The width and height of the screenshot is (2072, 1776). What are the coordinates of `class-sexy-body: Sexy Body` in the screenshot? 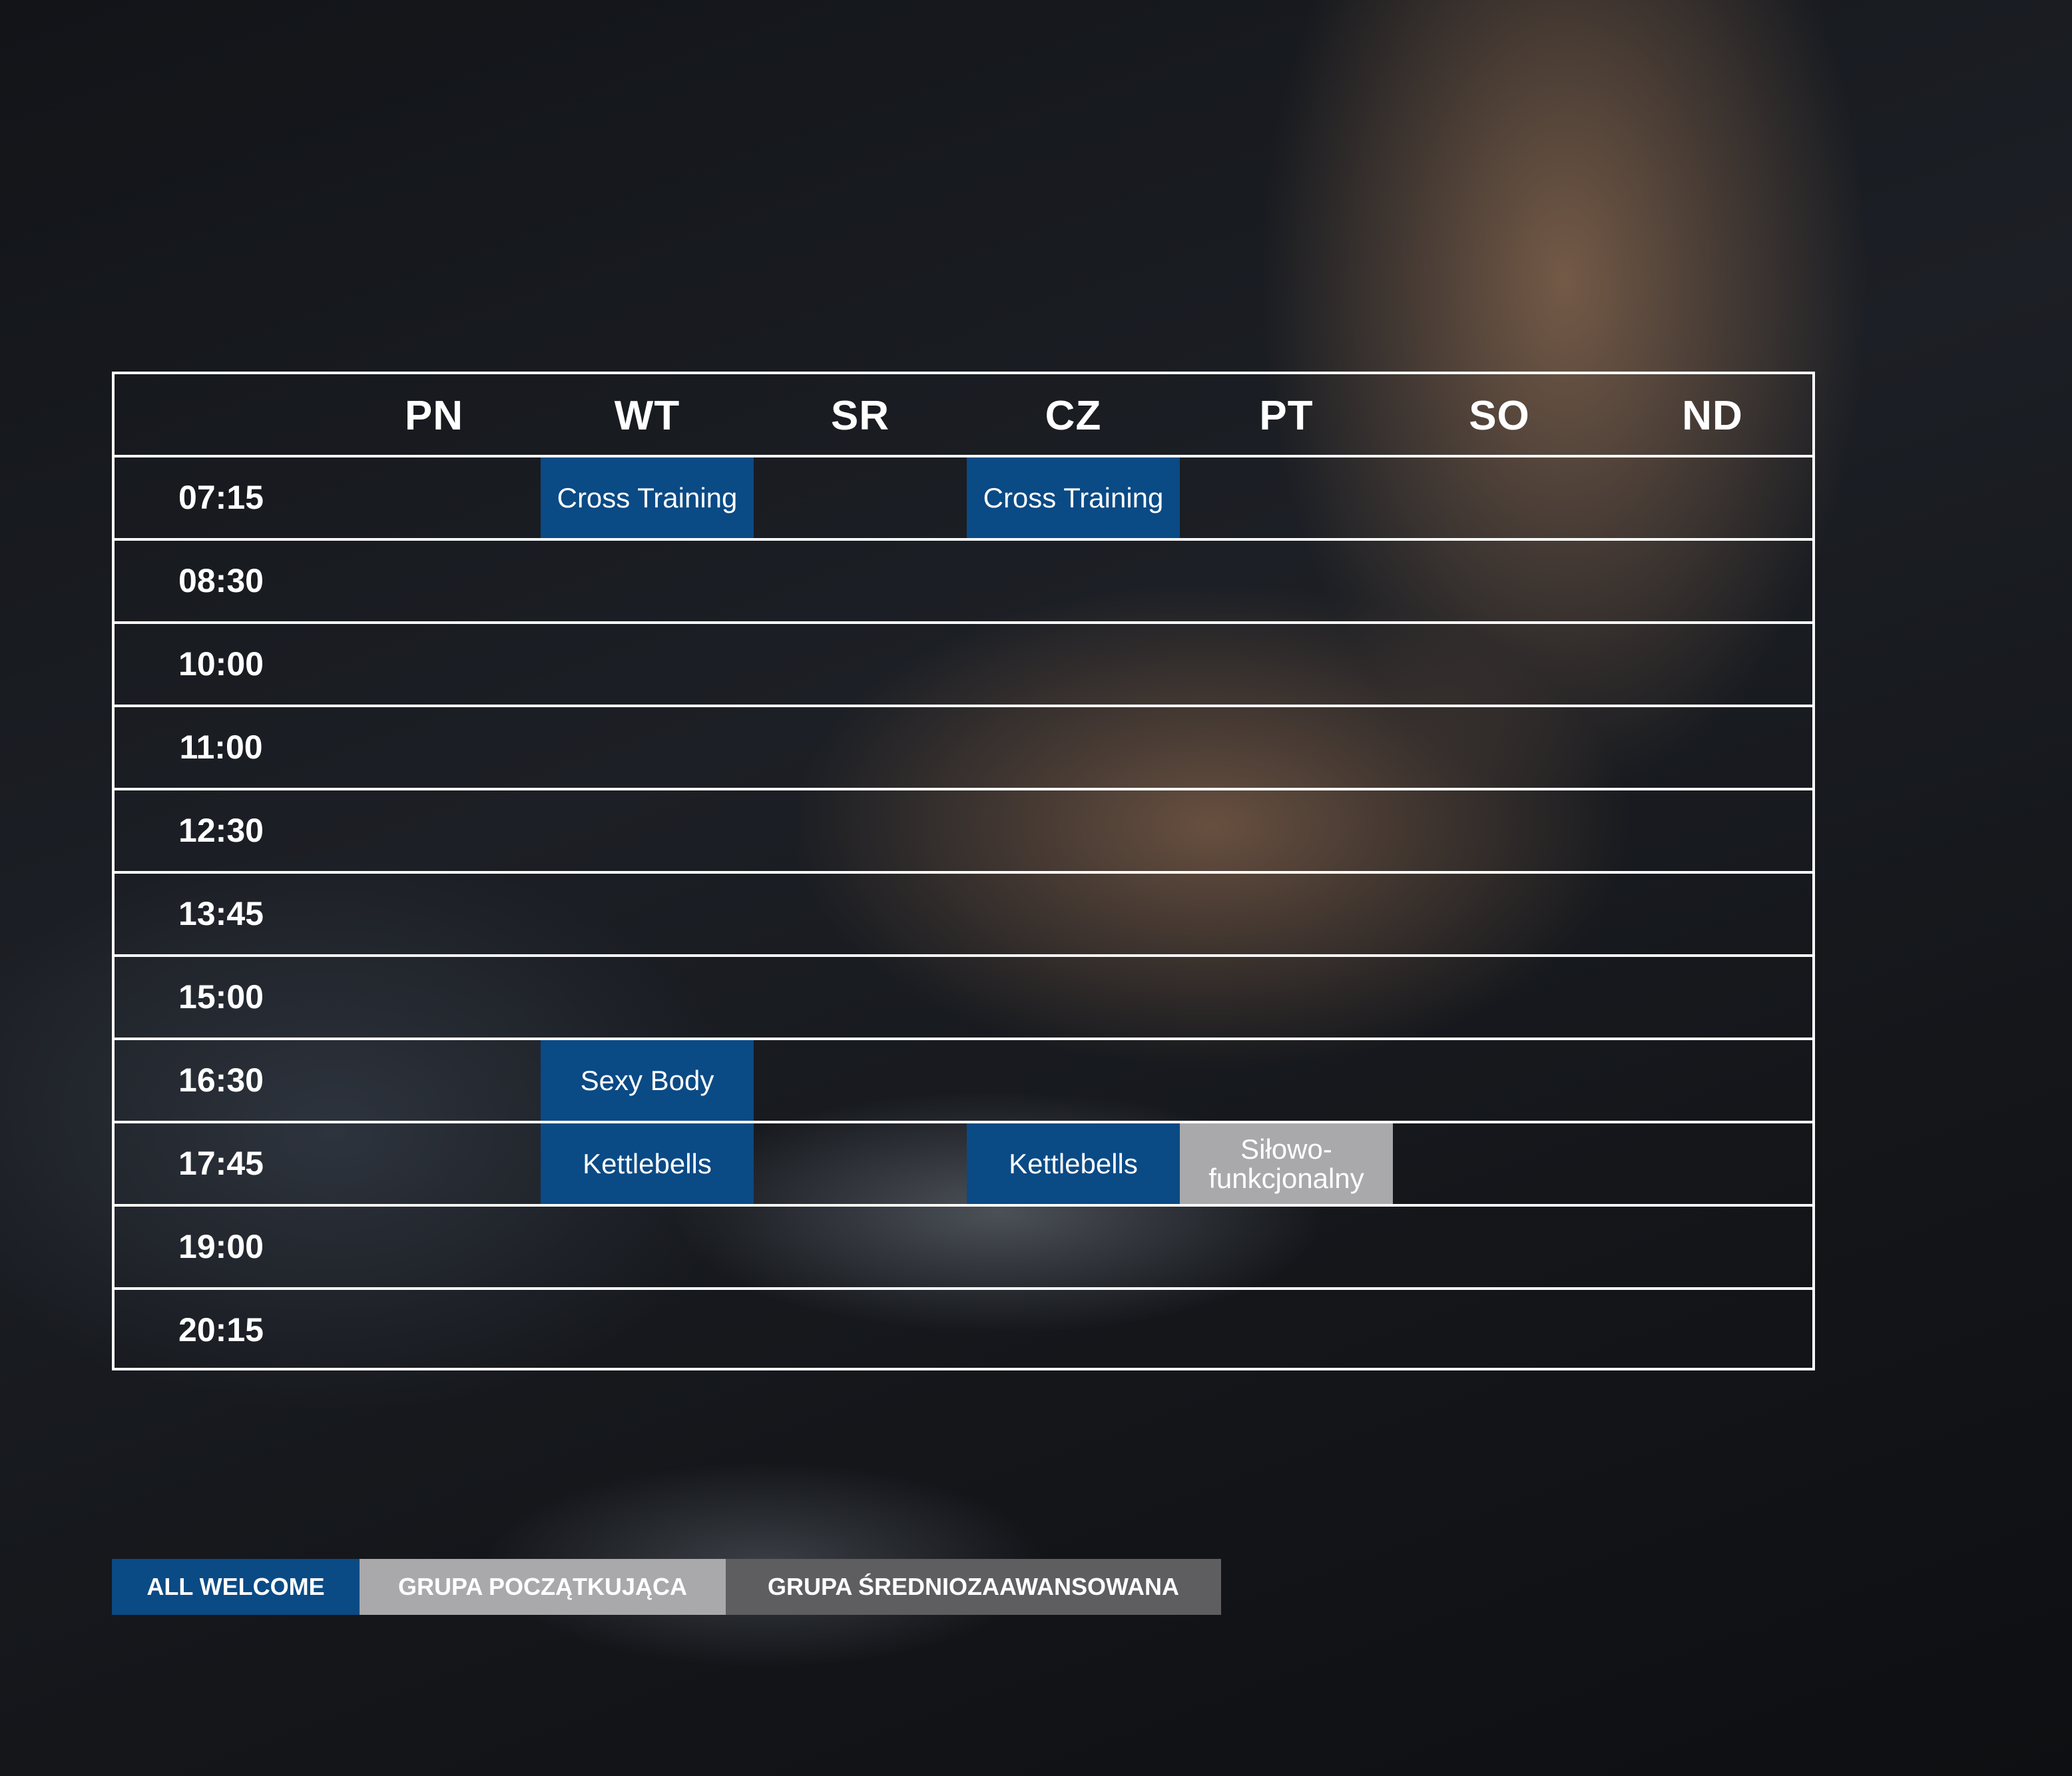 It's located at (648, 1080).